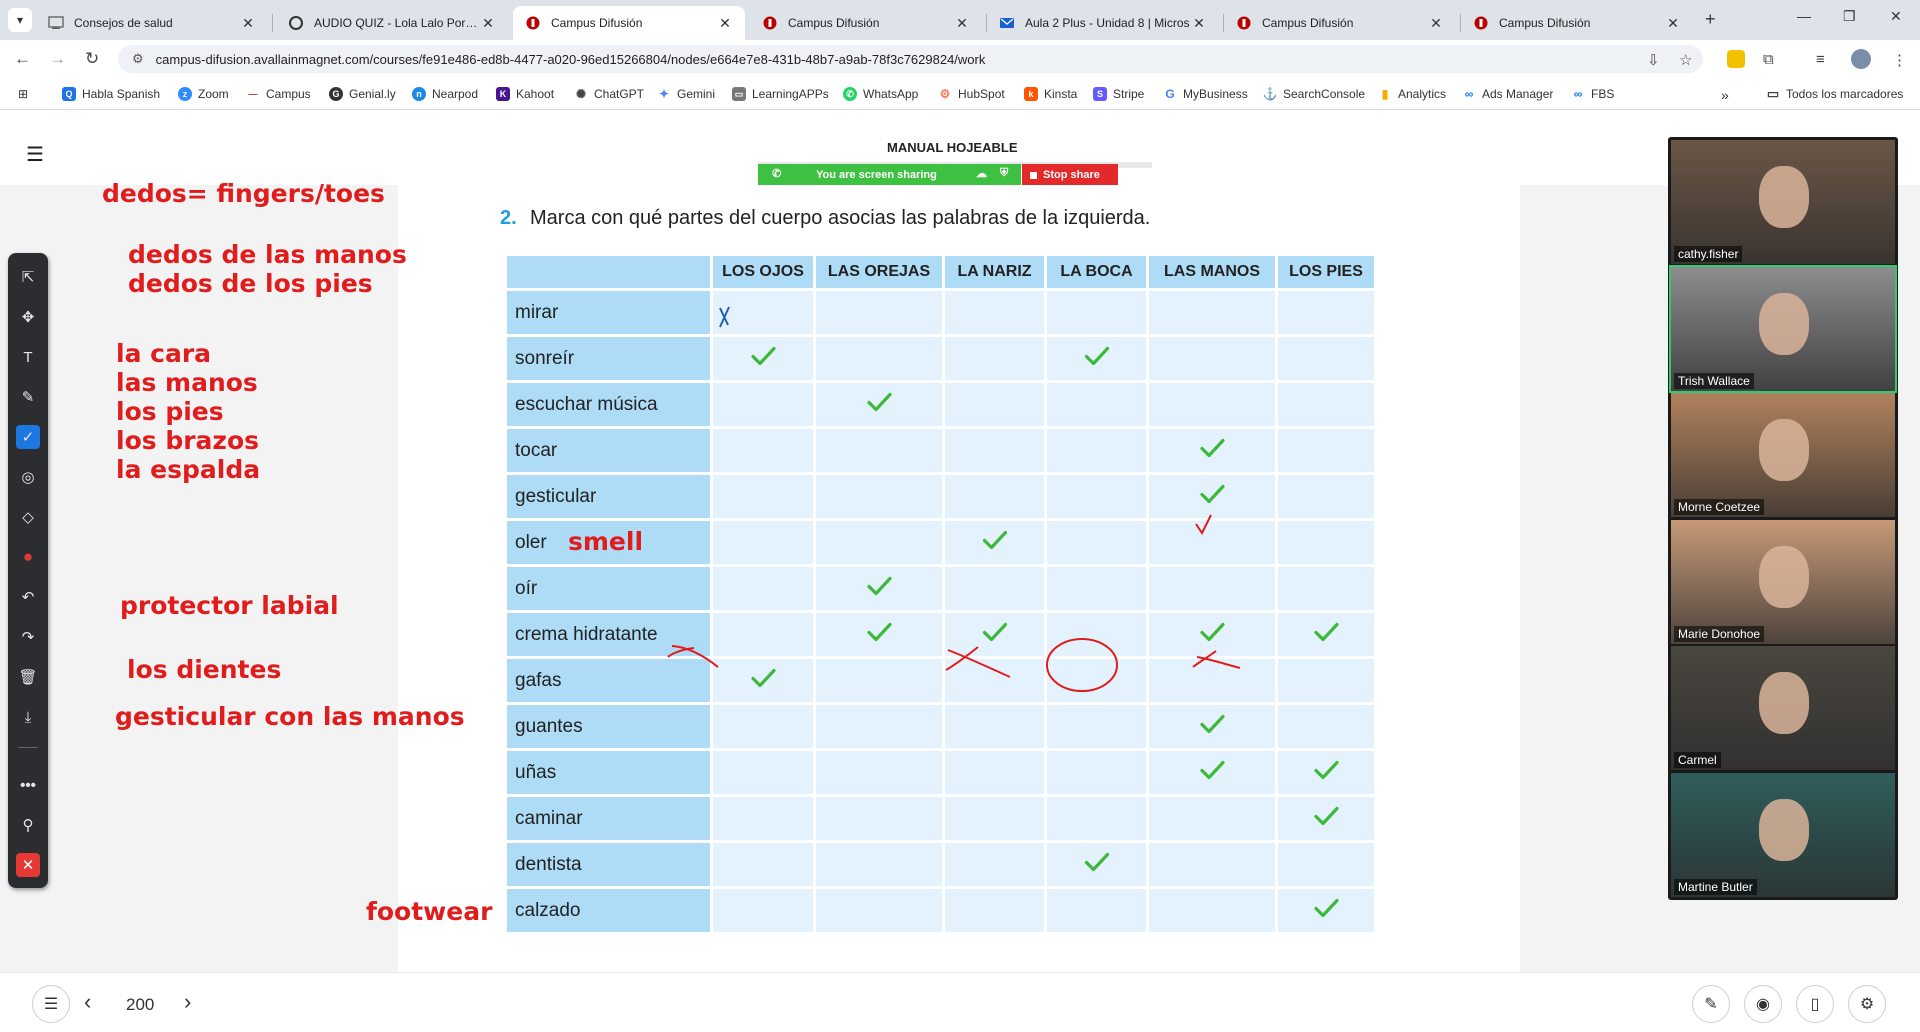 The height and width of the screenshot is (1032, 1920). What do you see at coordinates (1711, 1004) in the screenshot?
I see `annotate-icon: ✎` at bounding box center [1711, 1004].